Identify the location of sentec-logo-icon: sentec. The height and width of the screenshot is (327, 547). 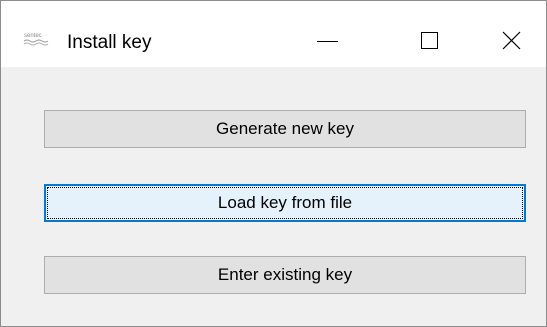
(36, 39).